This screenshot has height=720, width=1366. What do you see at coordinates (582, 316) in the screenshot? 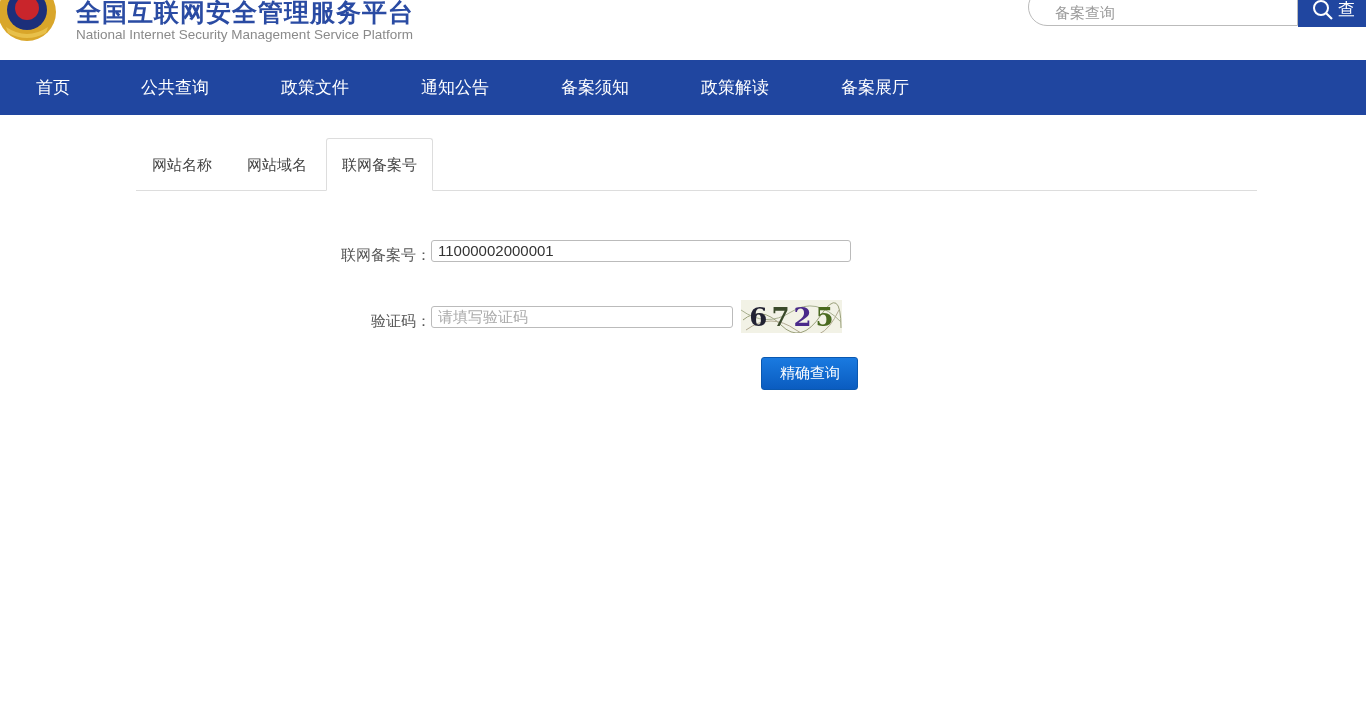
I see `captcha-field: 请填写验证码` at bounding box center [582, 316].